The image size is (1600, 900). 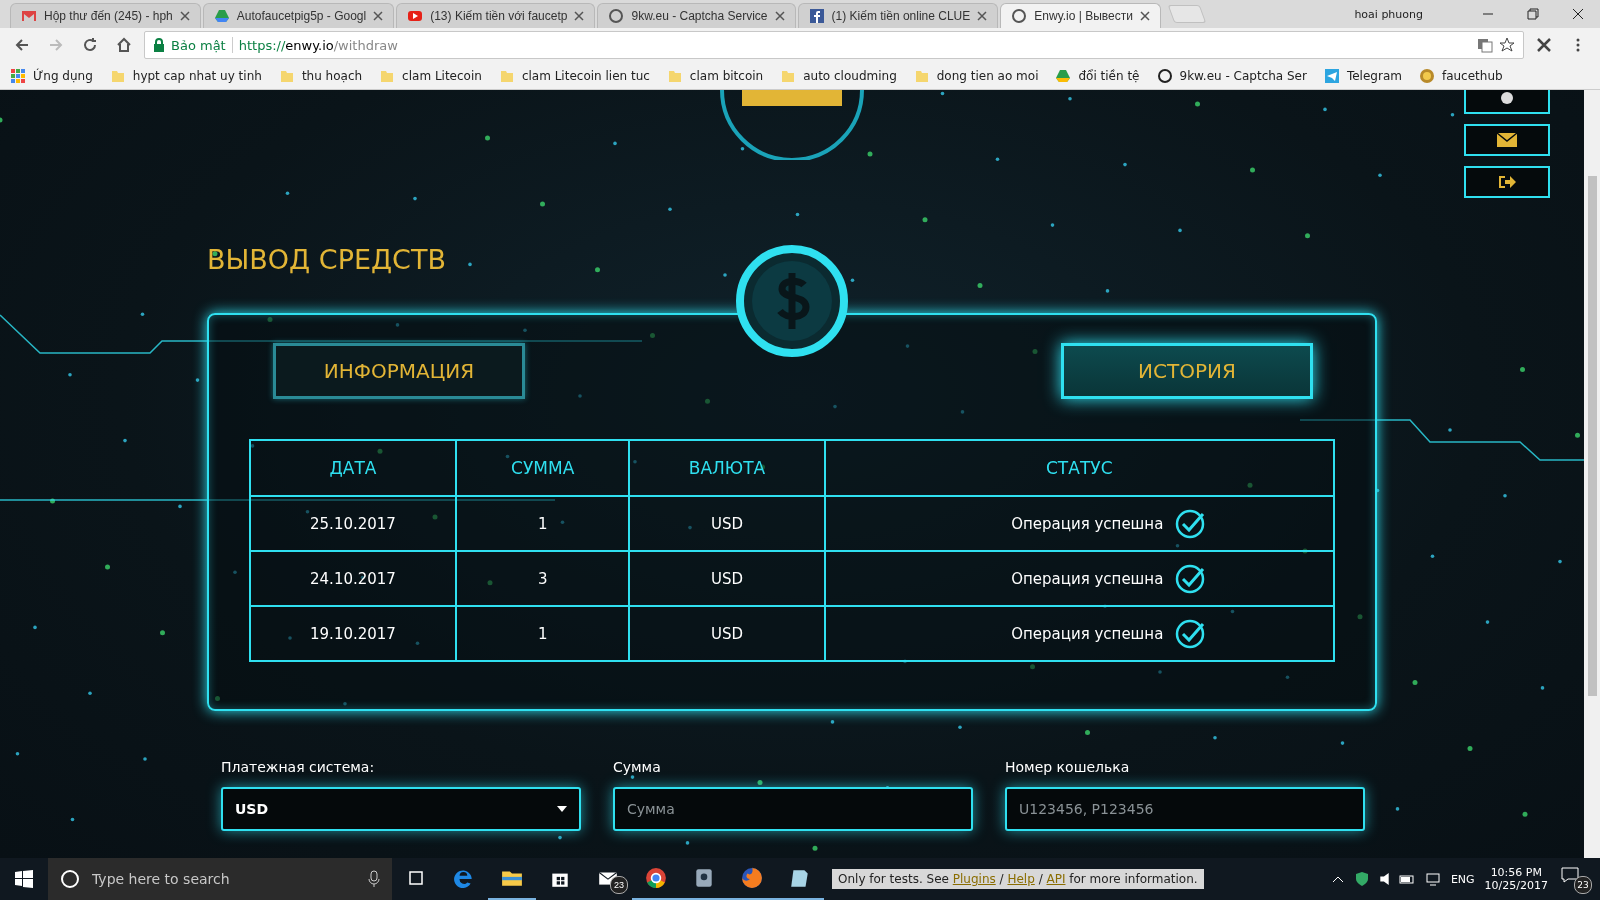 I want to click on bookmark-item: đổi tiền tệ, so click(x=1097, y=75).